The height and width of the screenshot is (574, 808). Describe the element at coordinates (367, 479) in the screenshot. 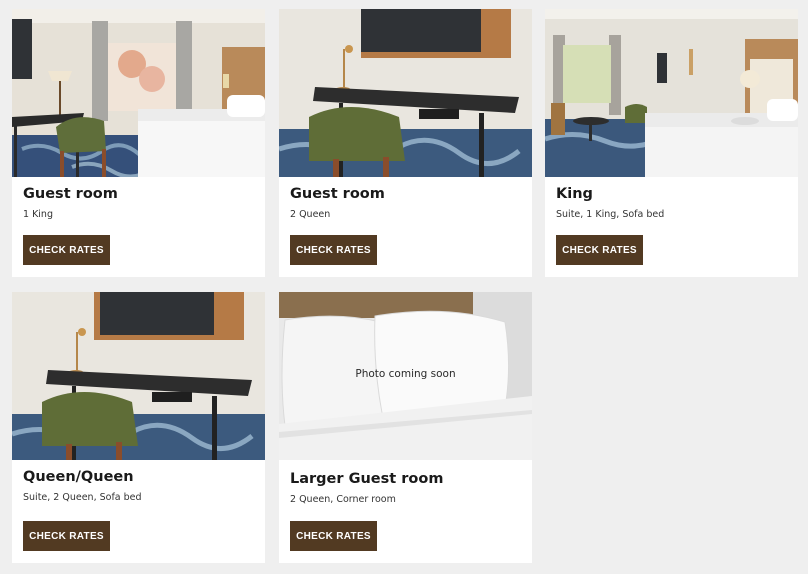

I see `room-title: Larger Guest room` at that location.